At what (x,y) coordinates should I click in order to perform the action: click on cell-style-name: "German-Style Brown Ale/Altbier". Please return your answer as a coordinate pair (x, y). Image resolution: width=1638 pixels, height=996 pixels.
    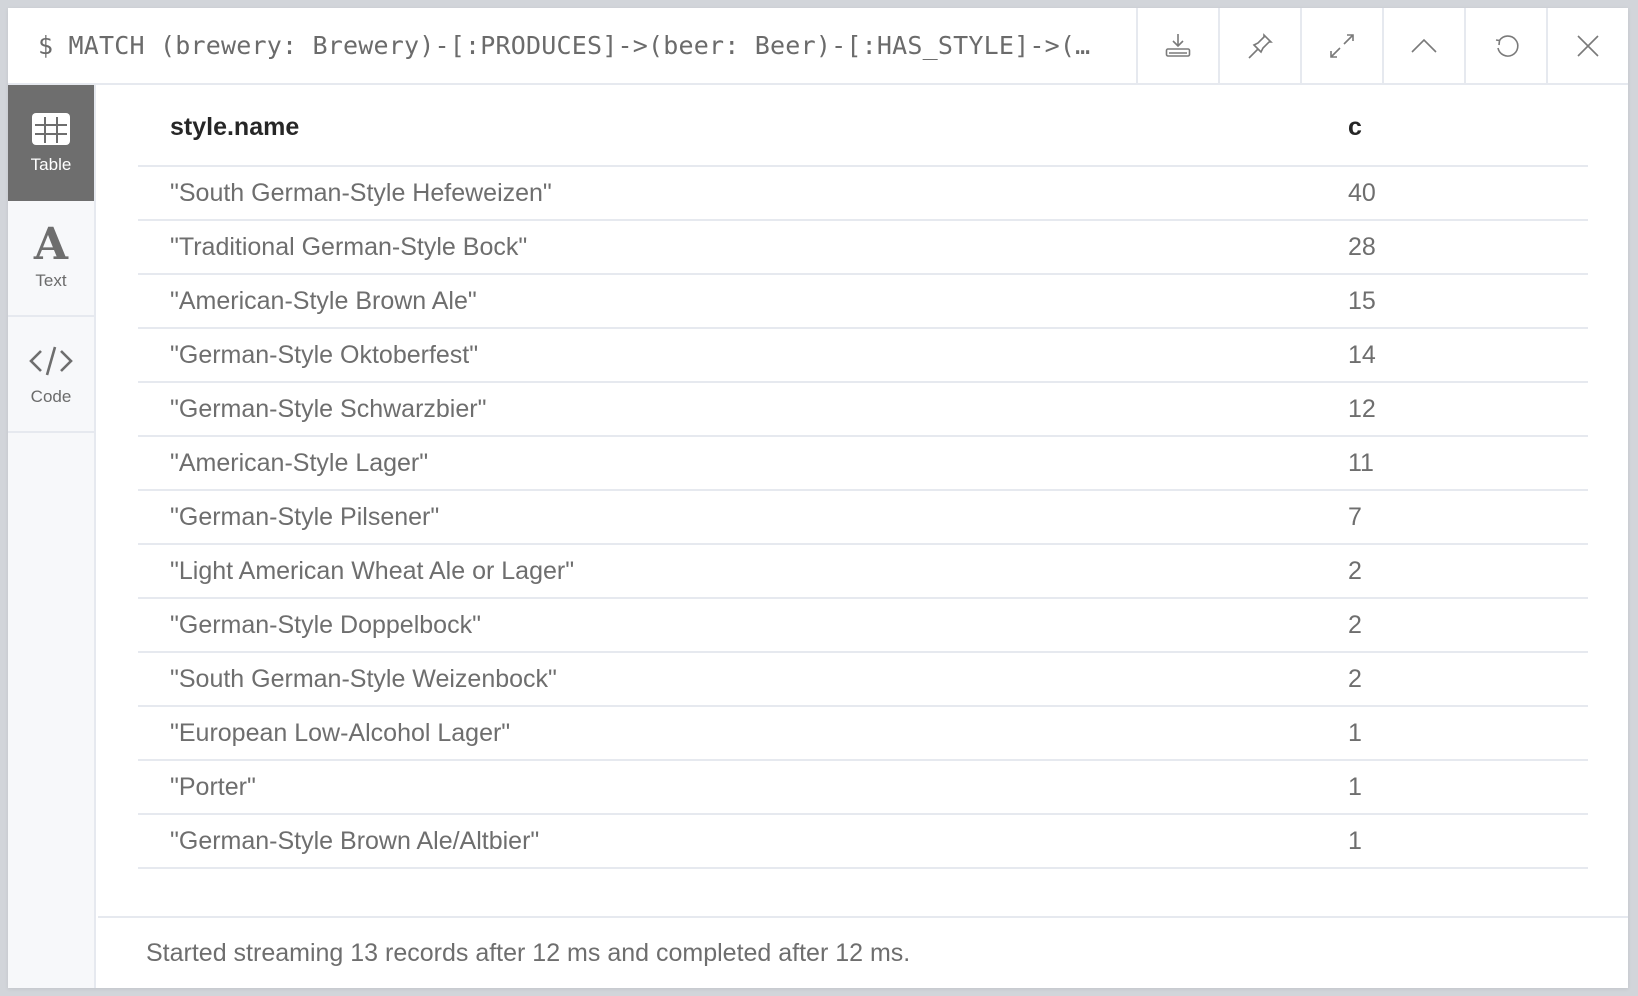
    Looking at the image, I should click on (743, 841).